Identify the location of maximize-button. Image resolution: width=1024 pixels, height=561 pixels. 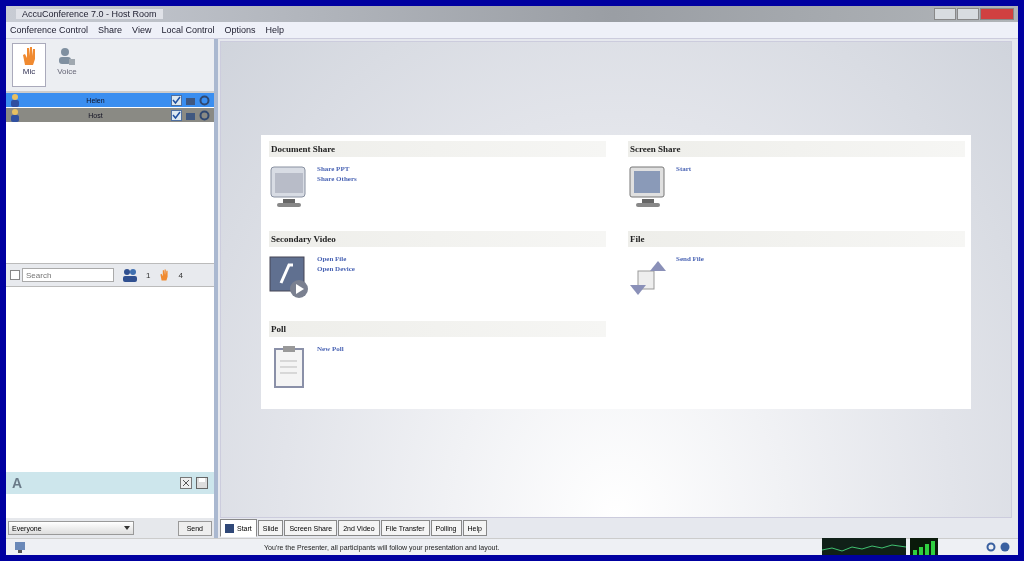
(968, 14).